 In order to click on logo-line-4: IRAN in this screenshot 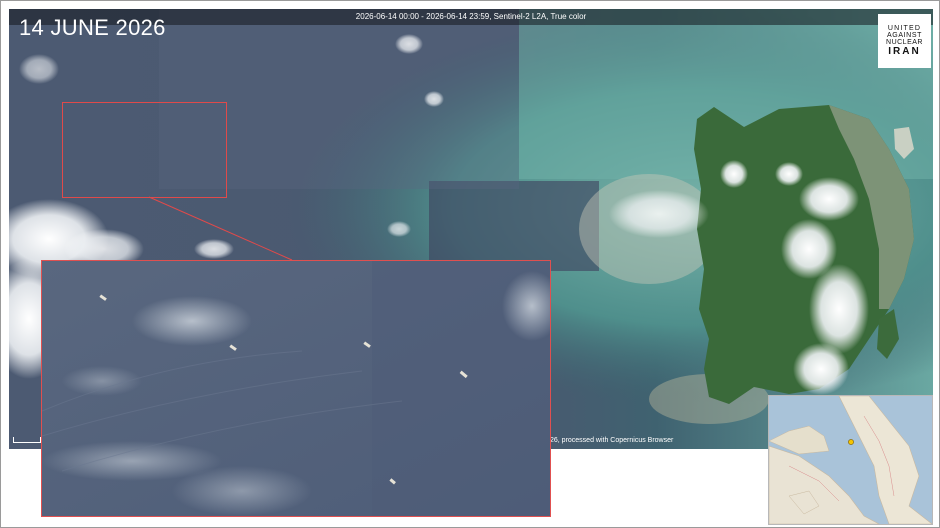, I will do `click(904, 51)`.